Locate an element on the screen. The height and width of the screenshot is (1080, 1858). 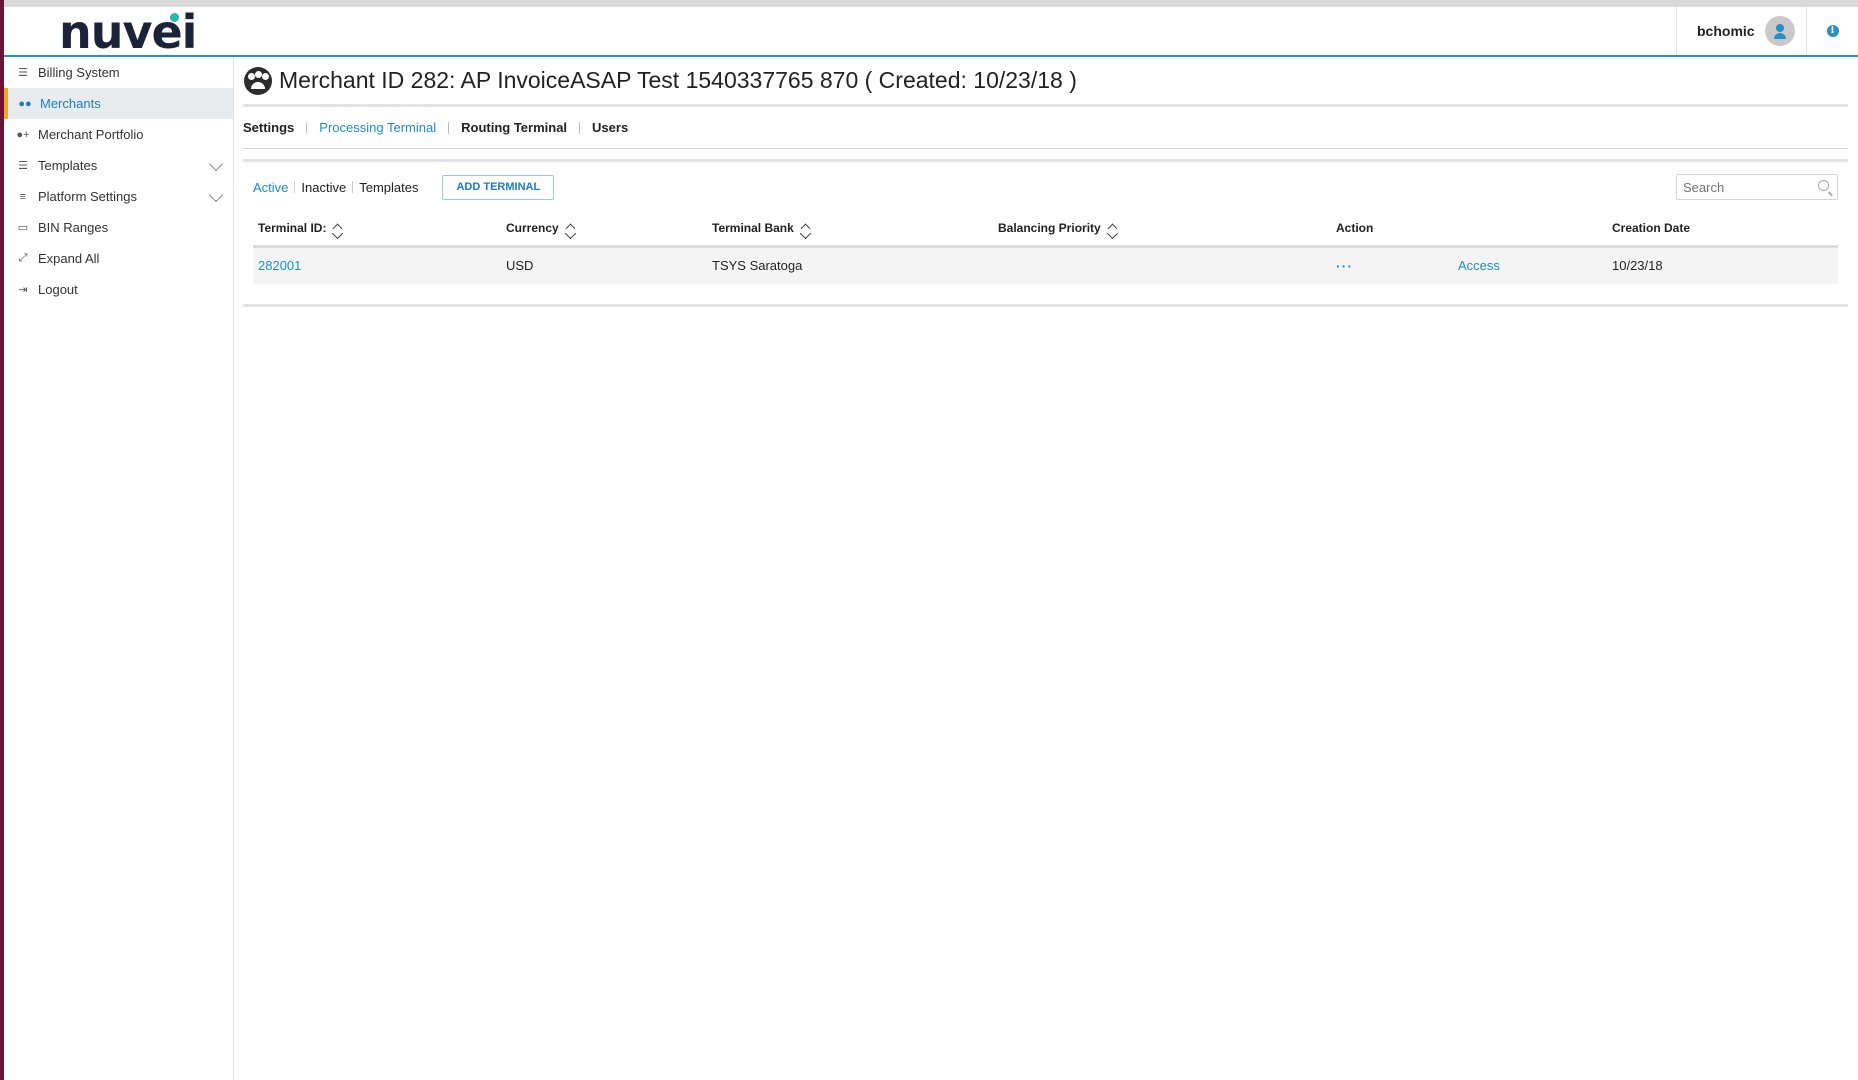
column-terminal-bank: Terminal Bank is located at coordinates (850, 230).